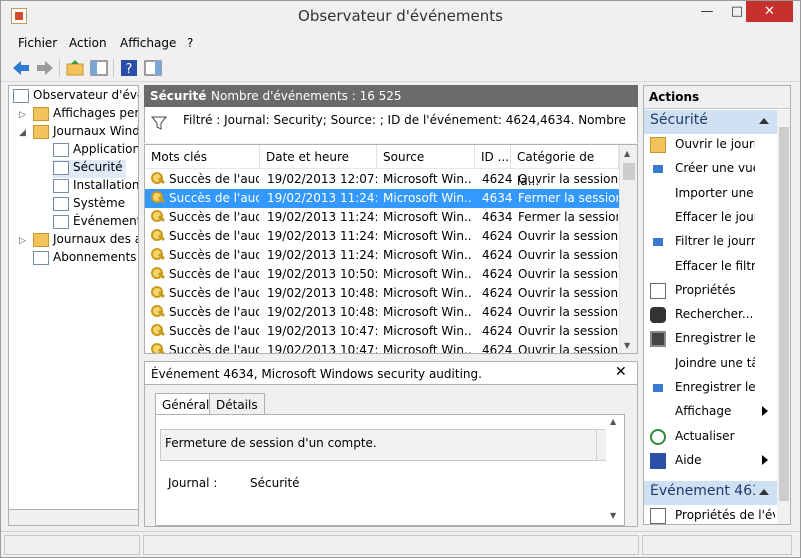 The height and width of the screenshot is (558, 801). Describe the element at coordinates (769, 11) in the screenshot. I see `close-button: ✕` at that location.